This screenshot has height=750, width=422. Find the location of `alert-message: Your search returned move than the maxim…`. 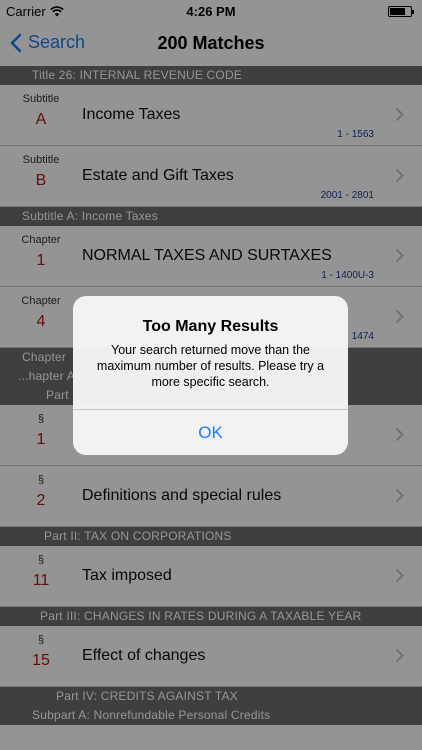

alert-message: Your search returned move than the maxim… is located at coordinates (210, 366).